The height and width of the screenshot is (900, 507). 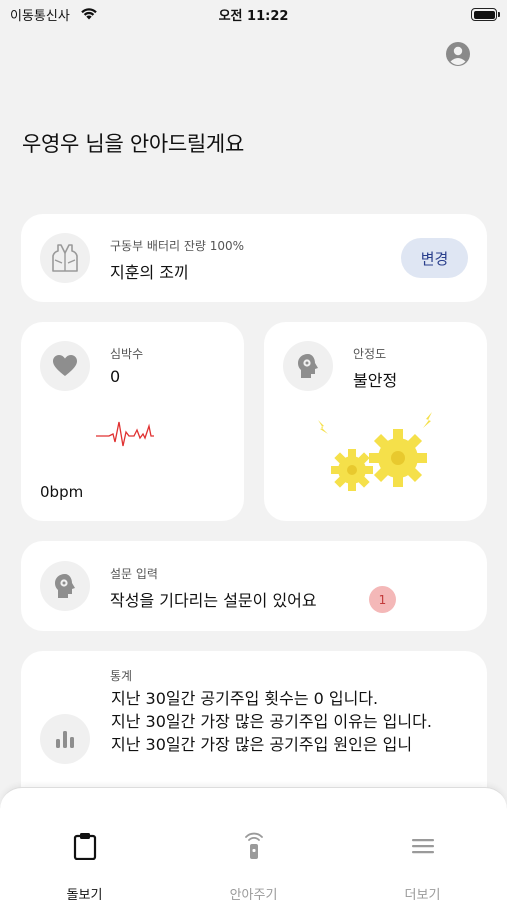 I want to click on yellow-gears-icon, so click(x=375, y=451).